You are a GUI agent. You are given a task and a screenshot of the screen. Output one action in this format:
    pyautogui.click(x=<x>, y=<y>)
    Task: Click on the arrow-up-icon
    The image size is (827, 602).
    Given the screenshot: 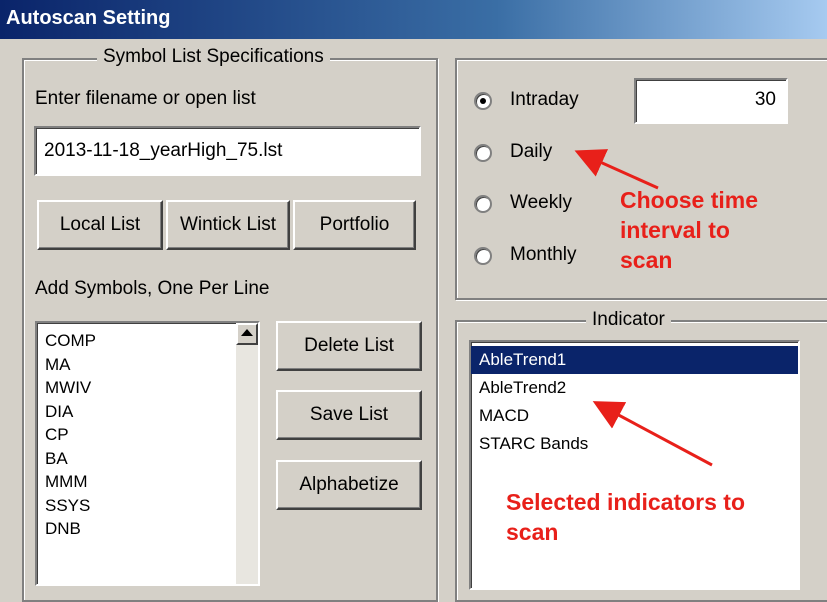 What is the action you would take?
    pyautogui.click(x=247, y=332)
    